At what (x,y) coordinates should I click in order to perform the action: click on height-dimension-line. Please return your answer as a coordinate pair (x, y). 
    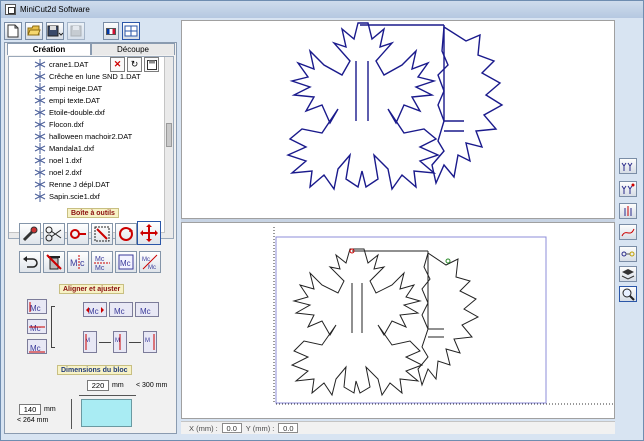
    Looking at the image, I should click on (71, 414).